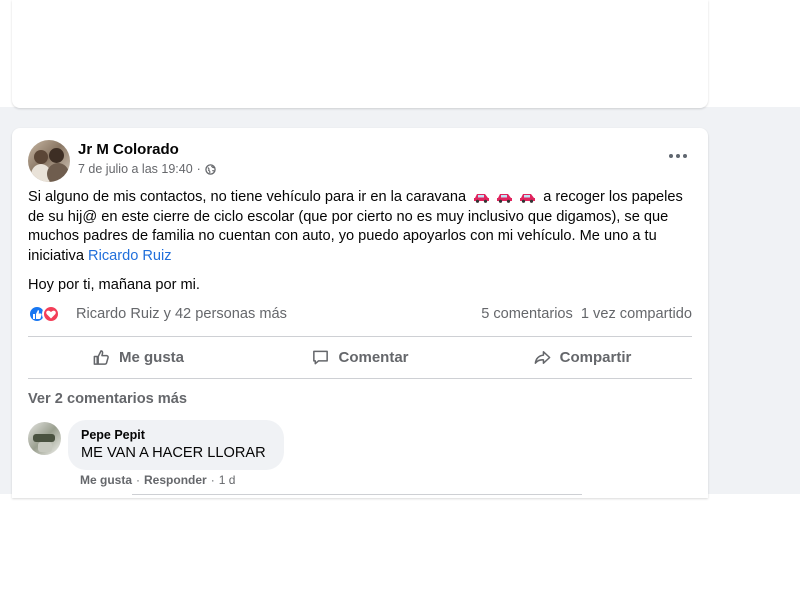  I want to click on reaction-icons, so click(45, 314).